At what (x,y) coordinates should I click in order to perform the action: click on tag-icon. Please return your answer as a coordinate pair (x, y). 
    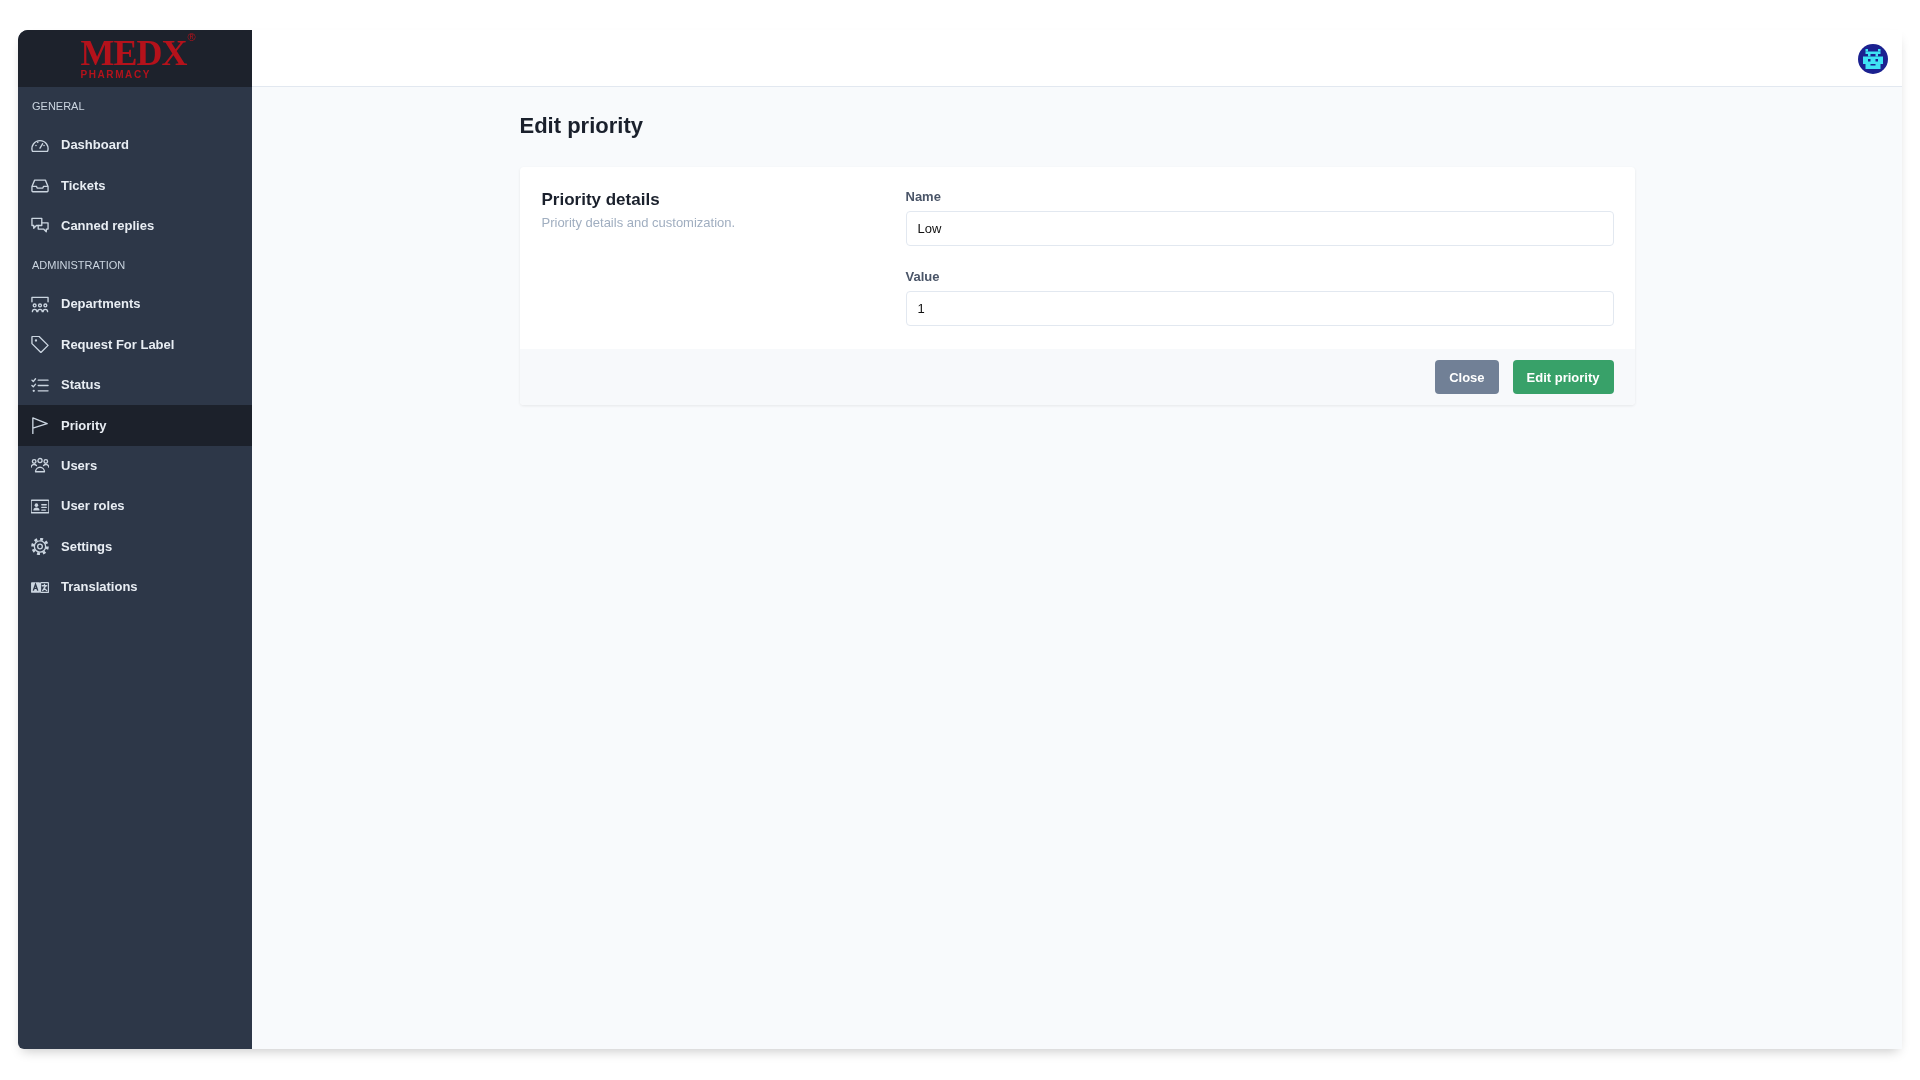
    Looking at the image, I should click on (40, 345).